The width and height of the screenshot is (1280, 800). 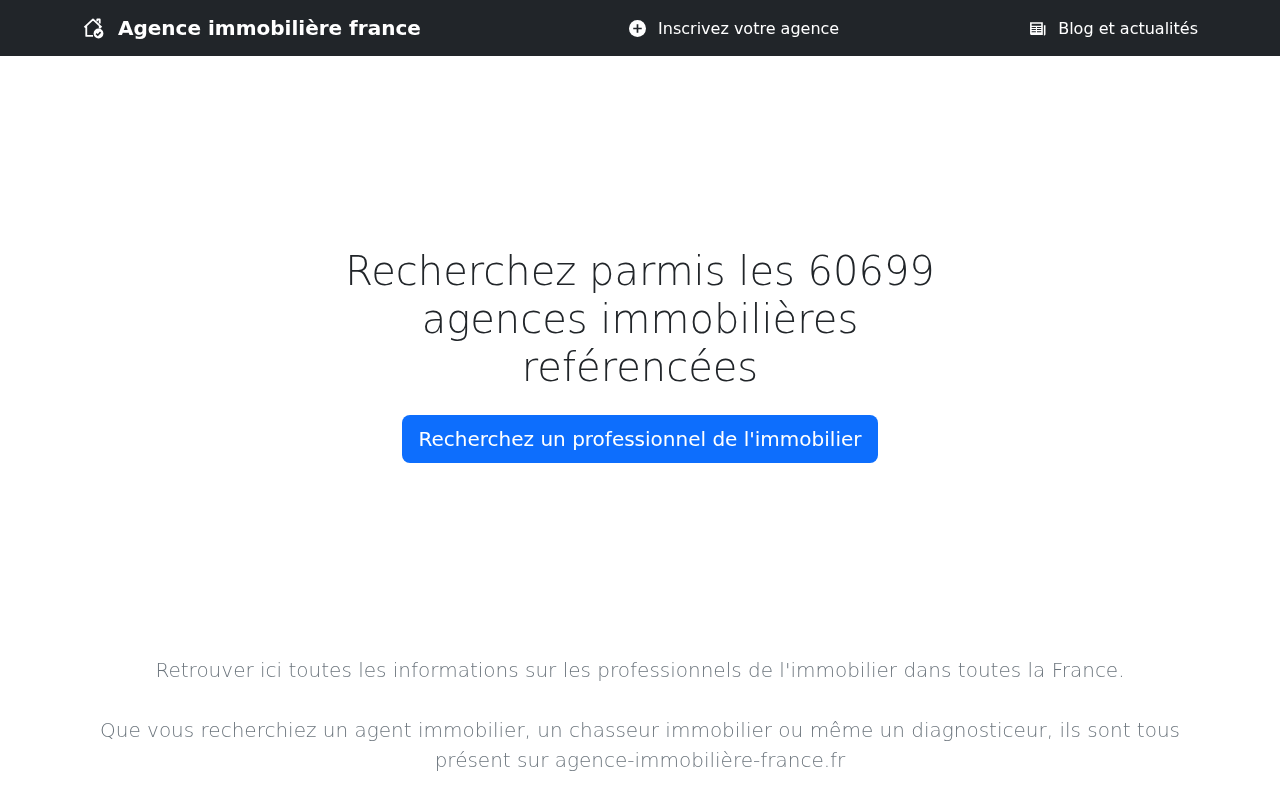 What do you see at coordinates (640, 670) in the screenshot?
I see `intro-paragraph: Retrouver ici toutes les informations sur les professionnels de l'immobilier dans toutes la France.` at bounding box center [640, 670].